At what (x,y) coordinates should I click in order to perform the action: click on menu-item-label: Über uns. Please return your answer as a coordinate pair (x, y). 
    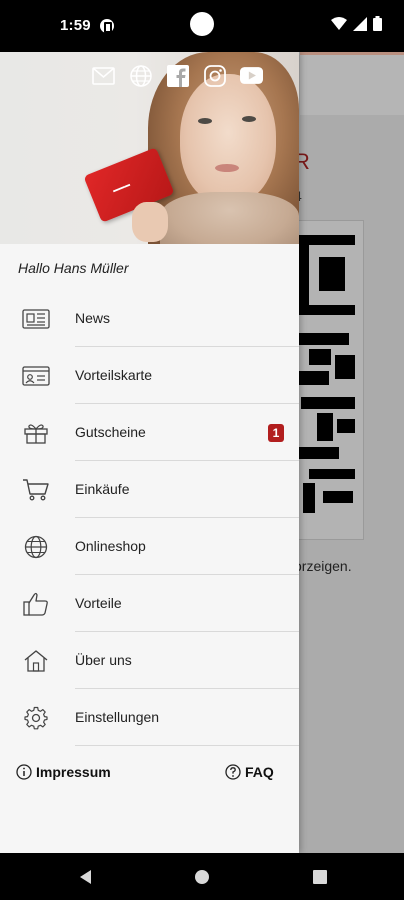
    Looking at the image, I should click on (103, 660).